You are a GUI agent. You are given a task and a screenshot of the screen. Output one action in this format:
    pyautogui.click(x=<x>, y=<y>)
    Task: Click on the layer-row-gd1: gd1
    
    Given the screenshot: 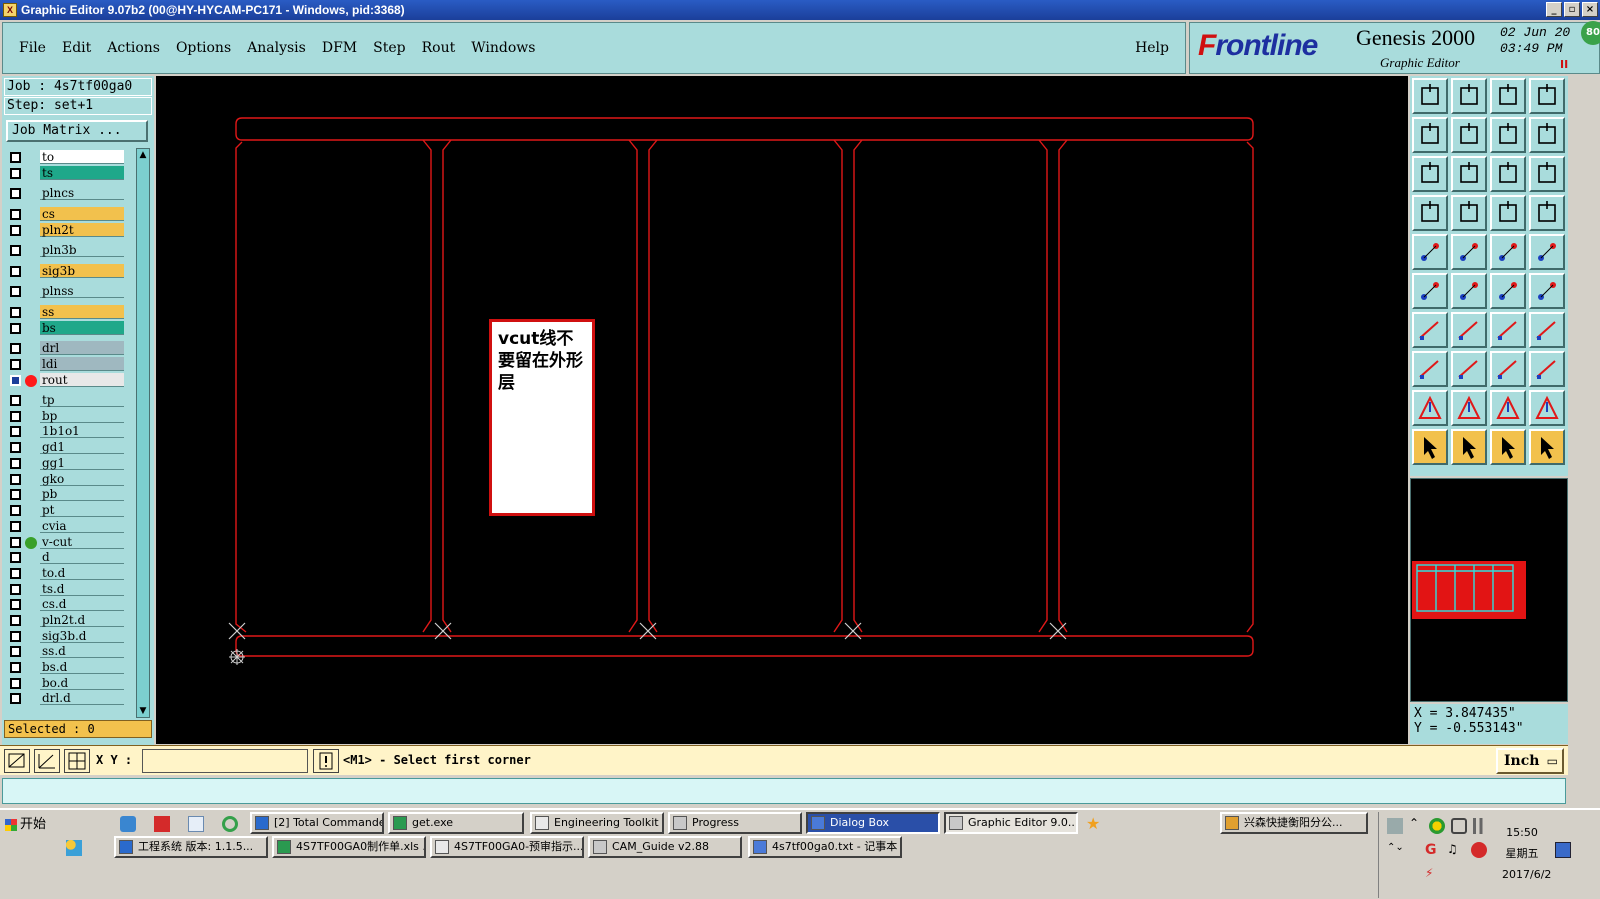 What is the action you would take?
    pyautogui.click(x=70, y=447)
    